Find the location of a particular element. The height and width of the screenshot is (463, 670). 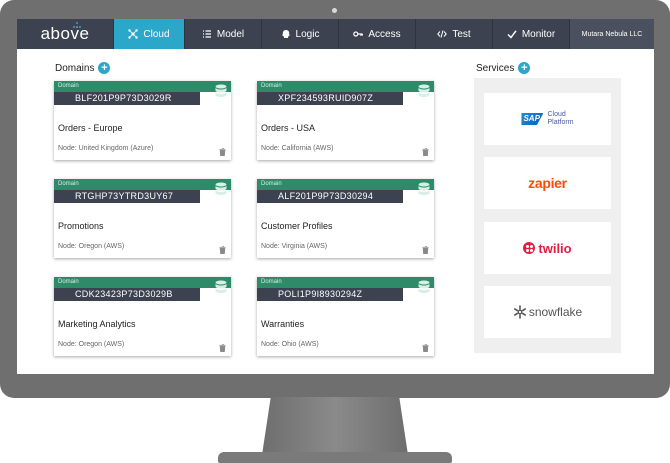

domain-name: Orders - Europe is located at coordinates (90, 128).